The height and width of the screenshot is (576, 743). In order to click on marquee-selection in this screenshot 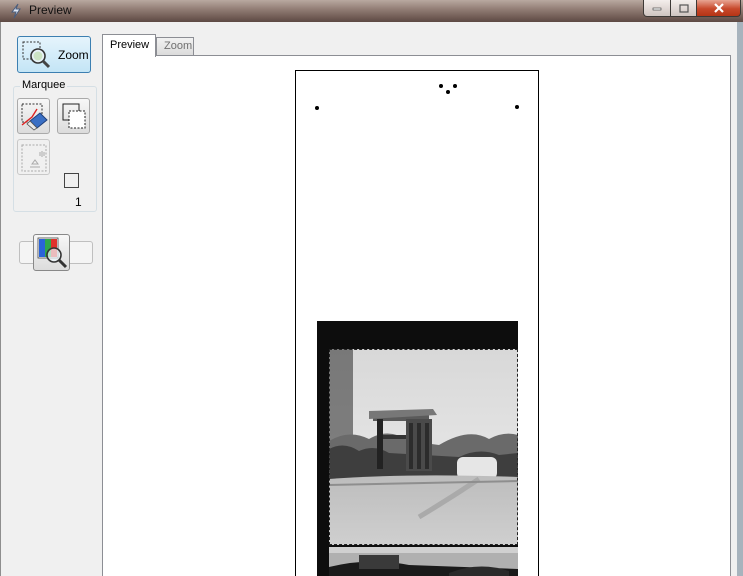, I will do `click(423, 447)`.